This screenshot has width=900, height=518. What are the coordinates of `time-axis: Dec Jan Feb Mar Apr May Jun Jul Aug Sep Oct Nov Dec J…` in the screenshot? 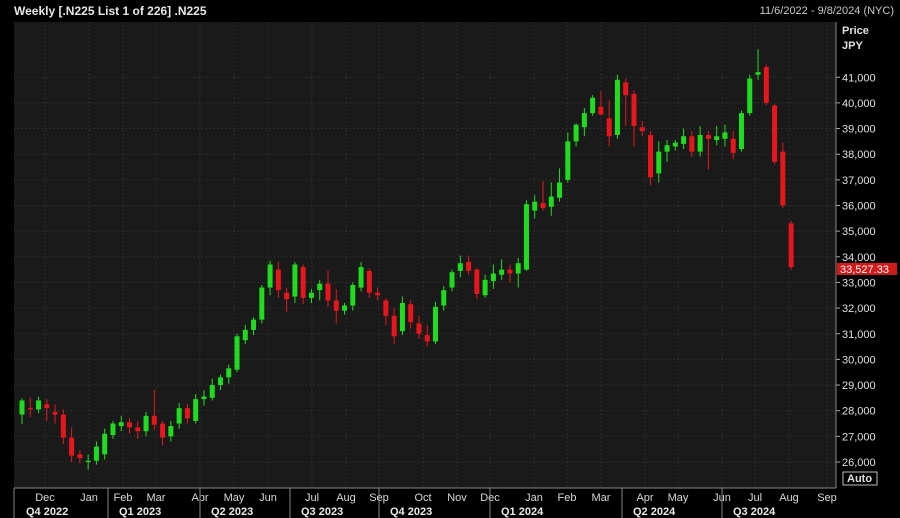 It's located at (425, 502).